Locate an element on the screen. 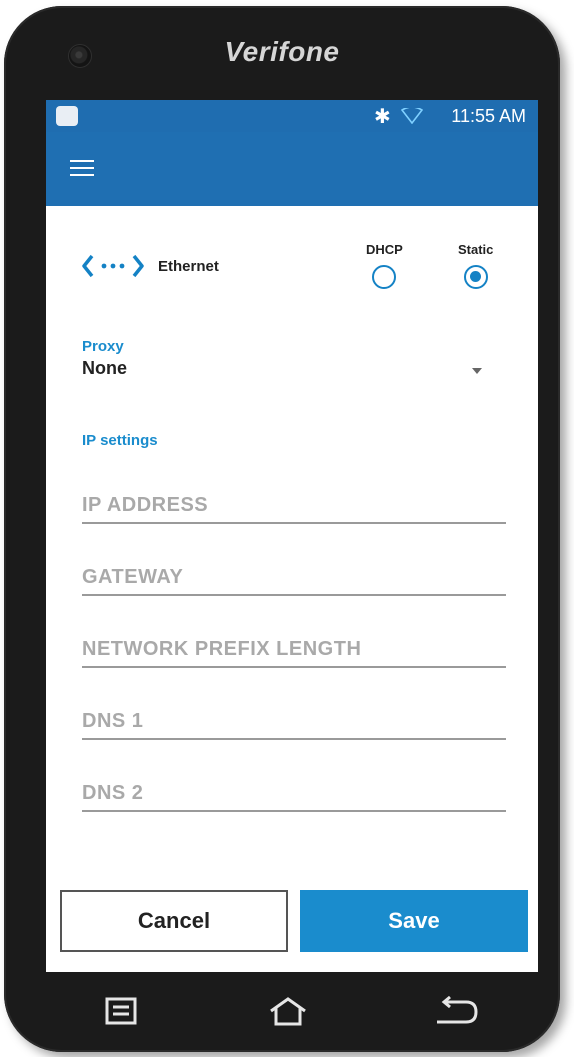  dns2-field is located at coordinates (294, 794).